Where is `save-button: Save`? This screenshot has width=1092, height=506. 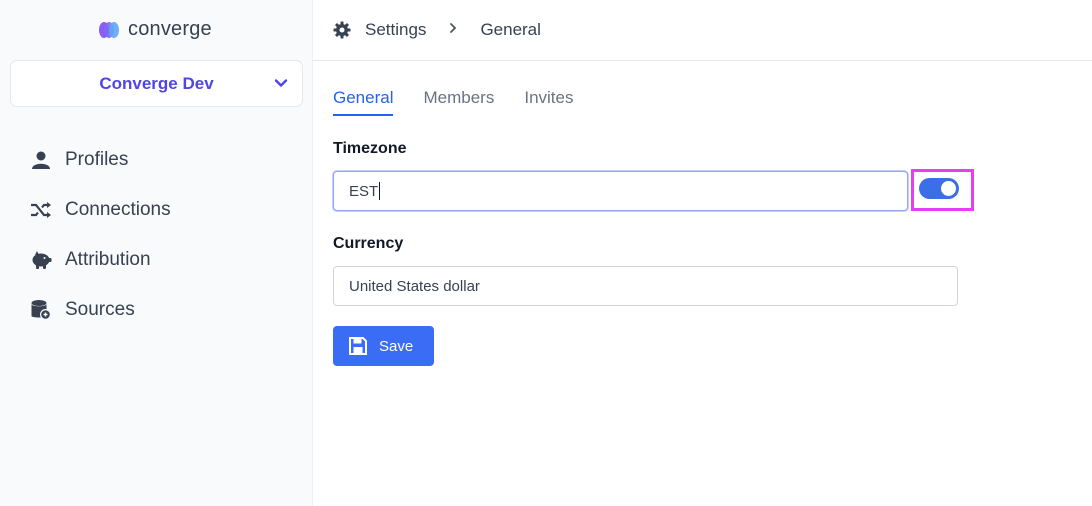
save-button: Save is located at coordinates (383, 346).